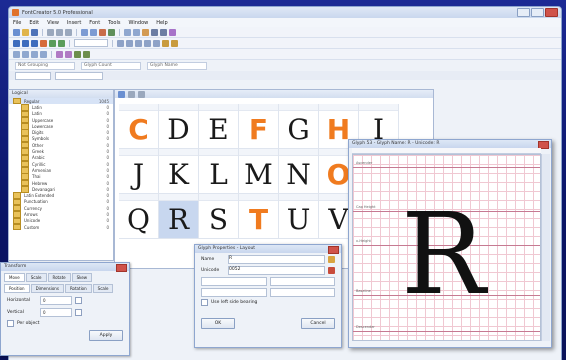  Describe the element at coordinates (14, 277) in the screenshot. I see `tab-move: Move` at that location.